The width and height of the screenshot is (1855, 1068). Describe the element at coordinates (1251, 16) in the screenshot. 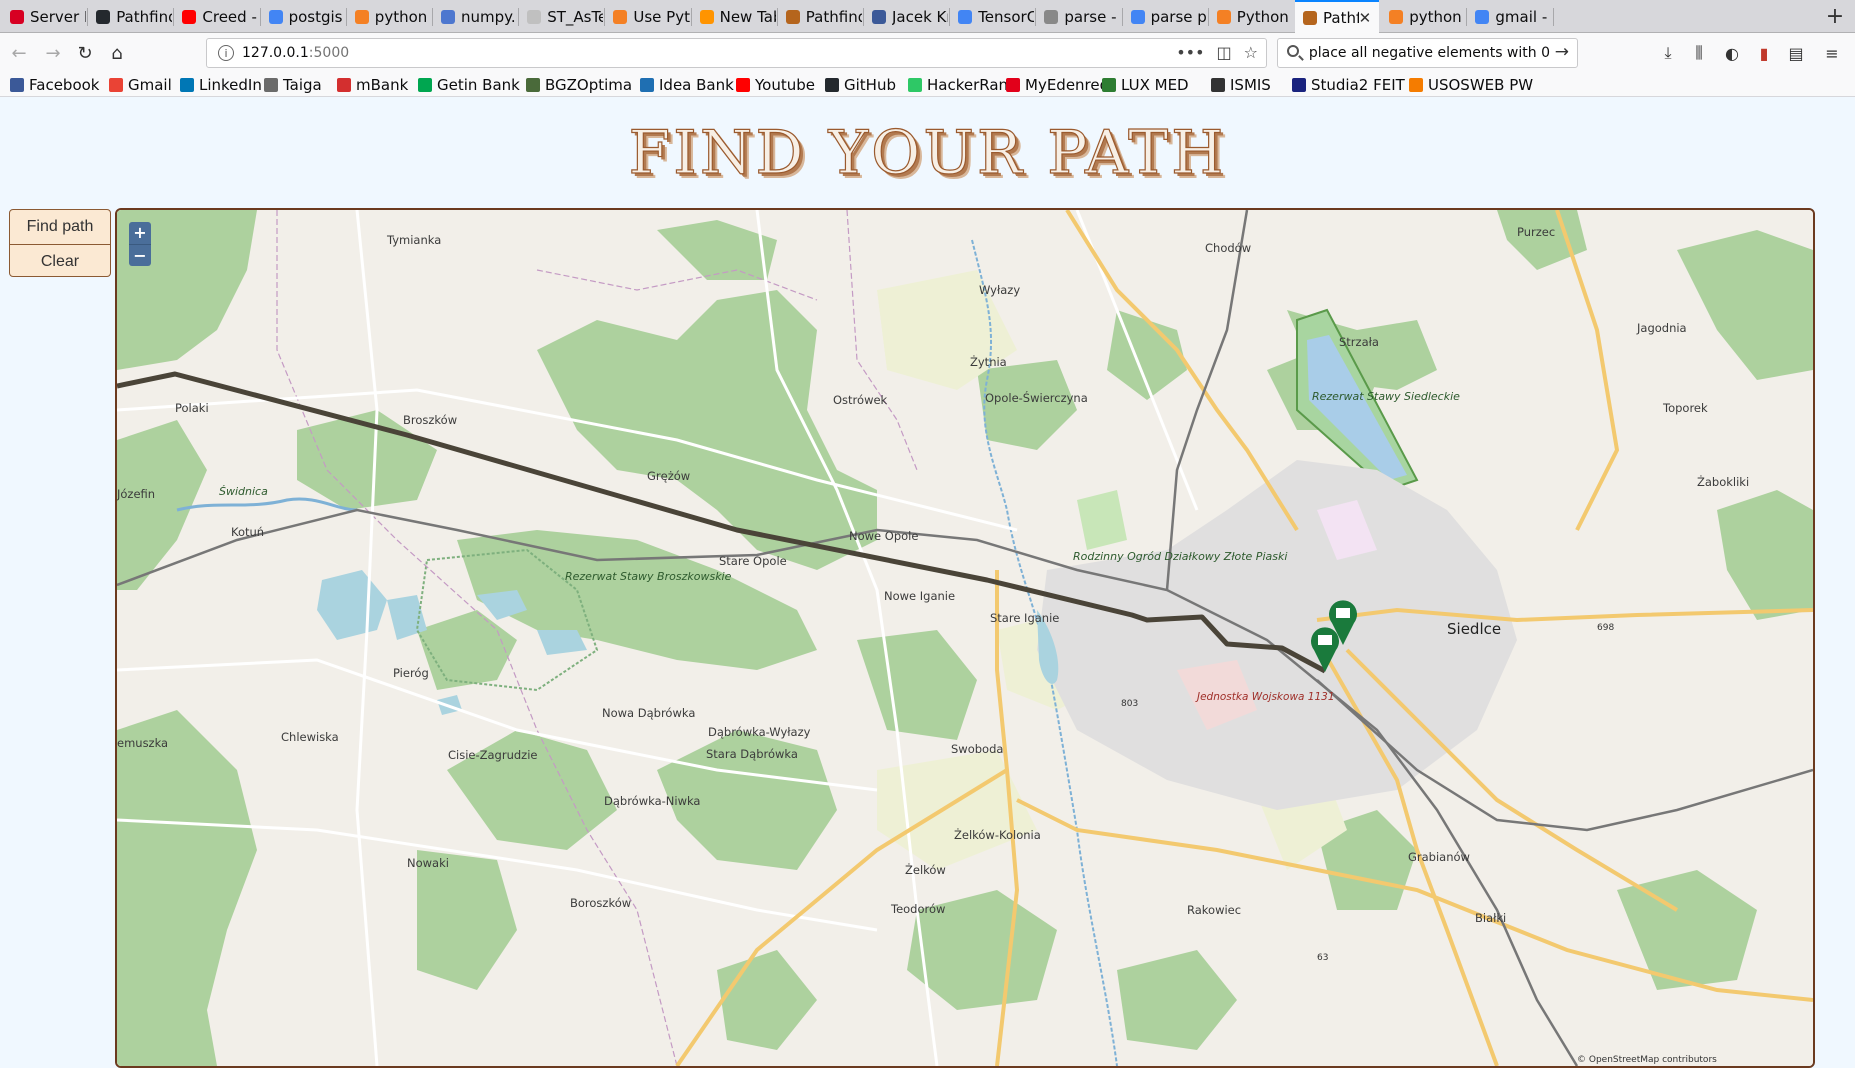

I see `browser-tab: Python r` at that location.